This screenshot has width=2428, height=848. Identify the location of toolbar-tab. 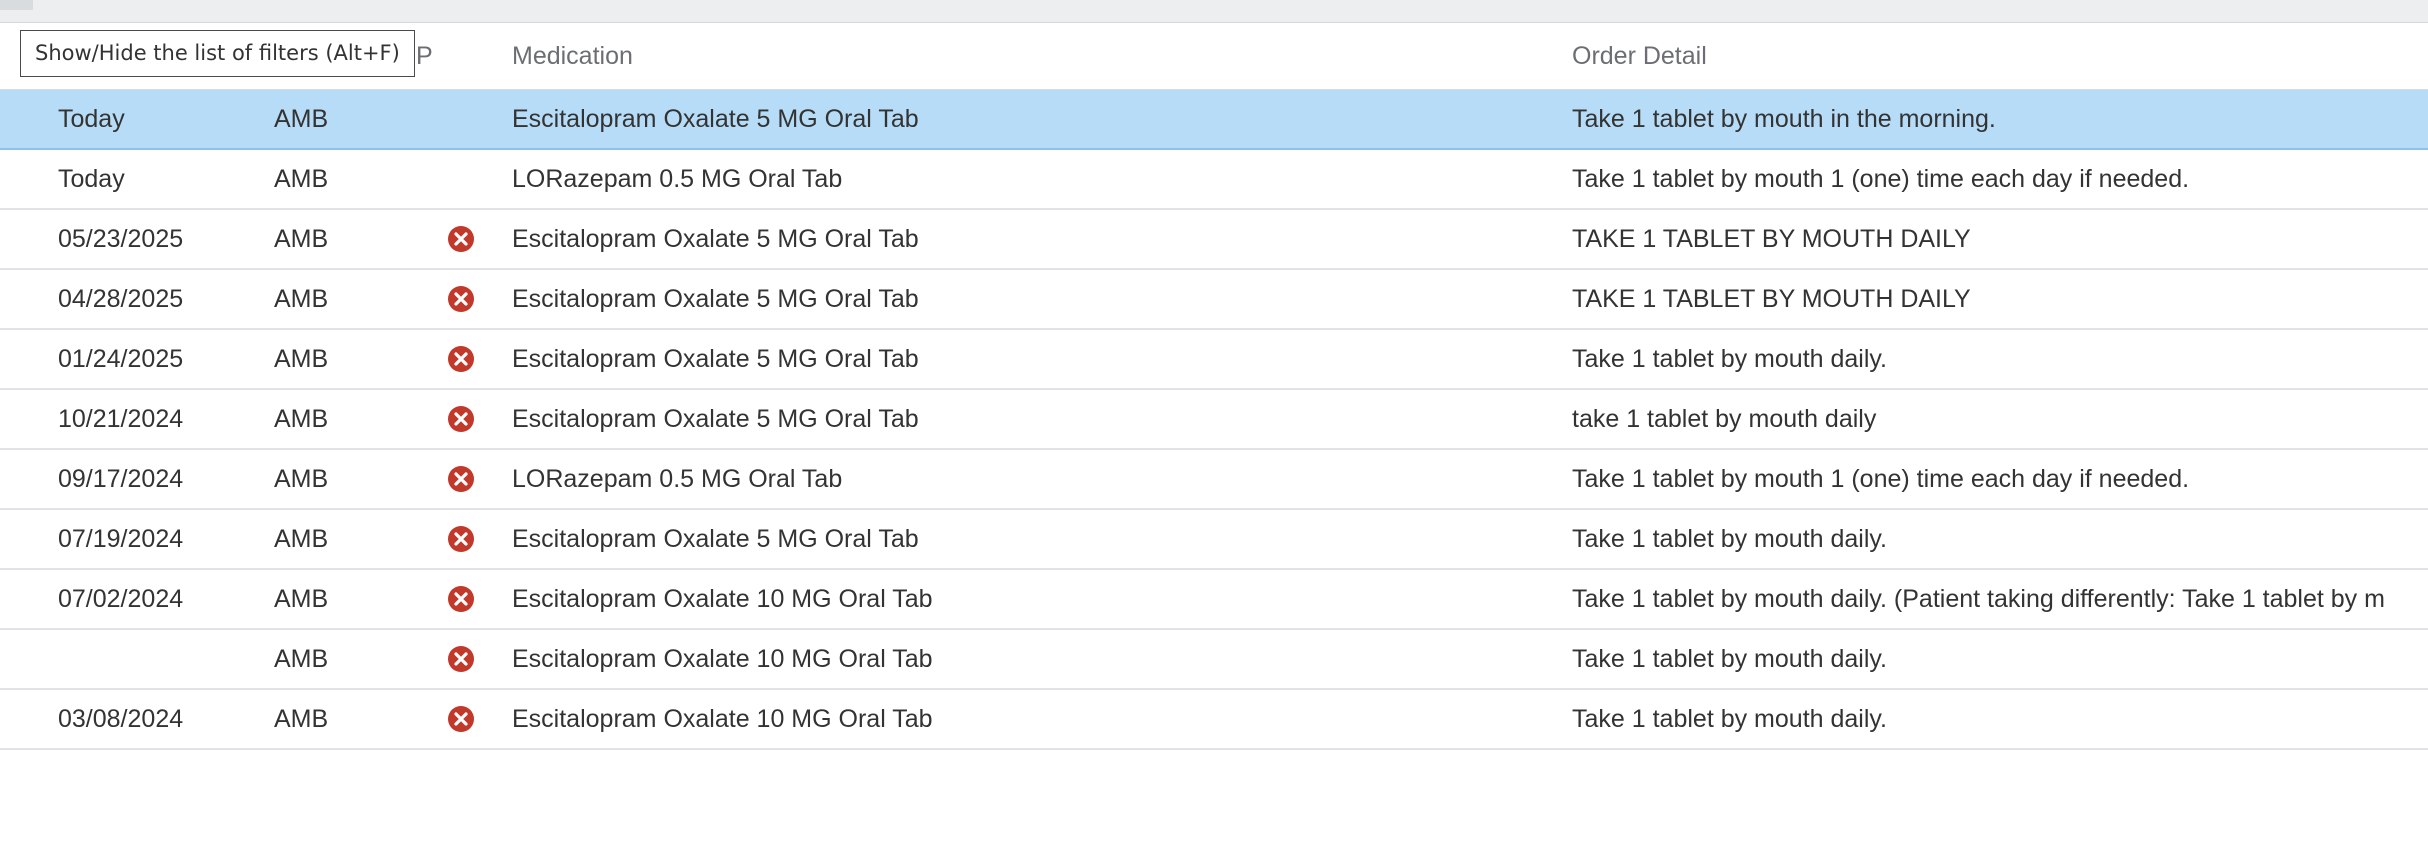
(16, 5).